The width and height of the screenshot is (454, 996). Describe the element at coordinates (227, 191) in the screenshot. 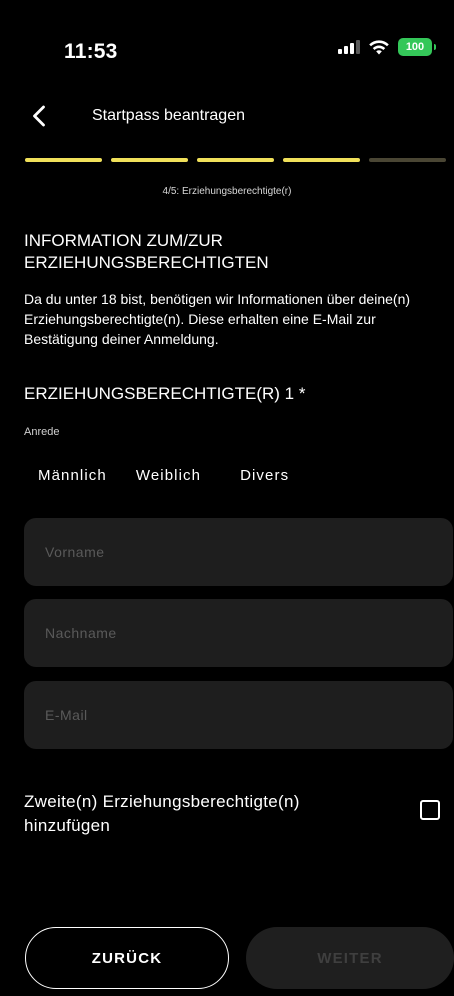

I see `progress-label: 4/5: Erziehungsberechtigte(r)` at that location.